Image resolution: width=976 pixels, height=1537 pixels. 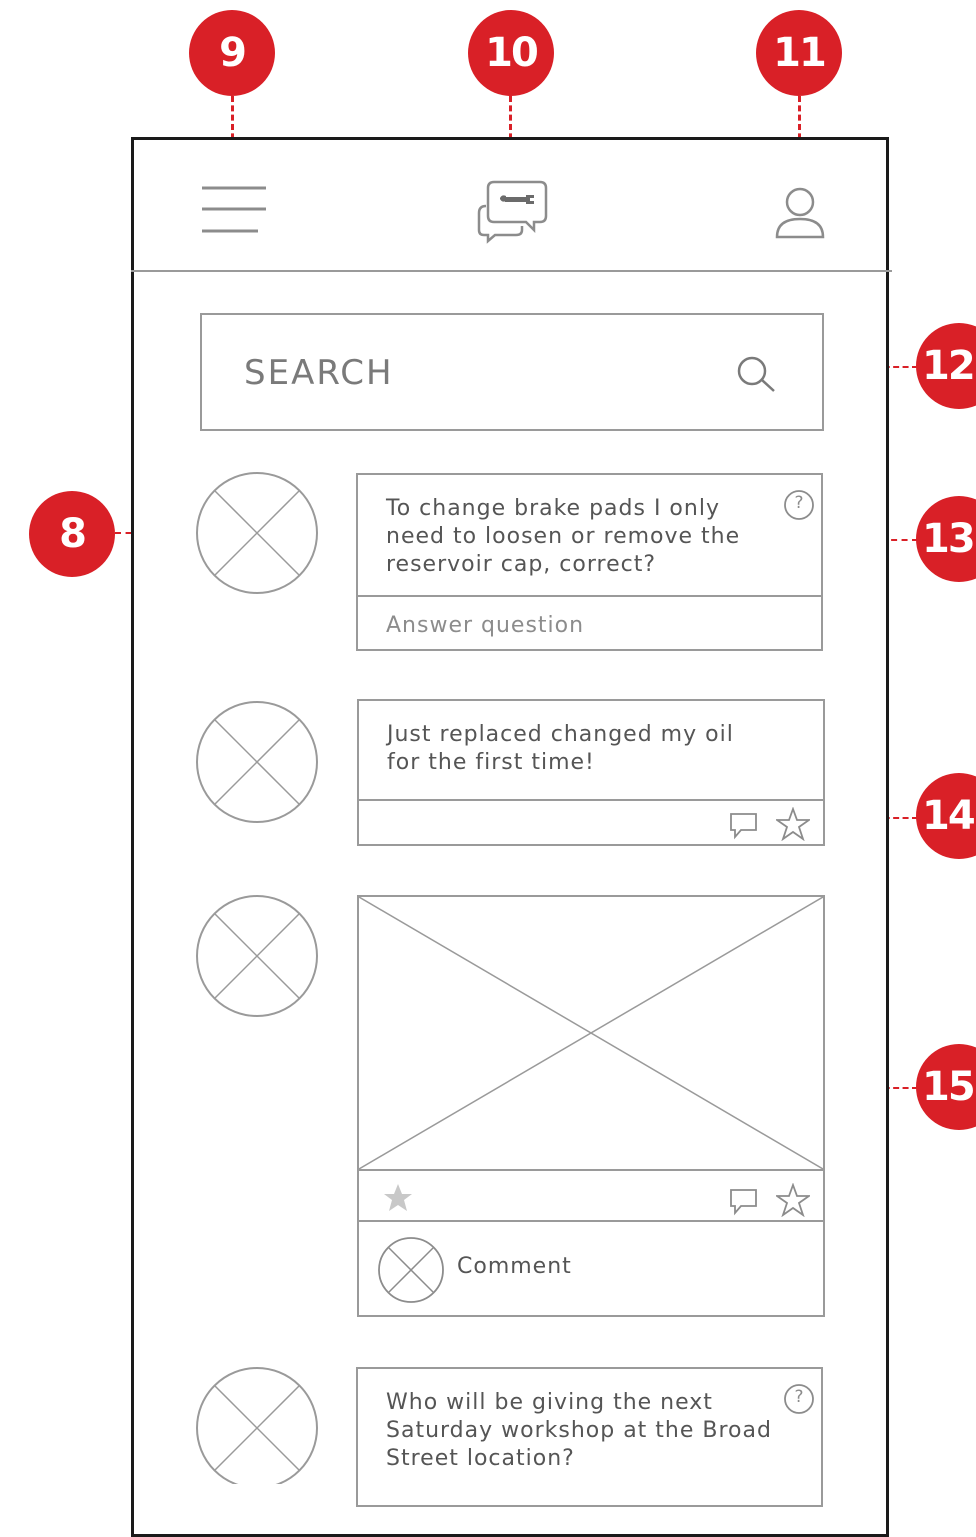 I want to click on callout-number: 10, so click(x=512, y=53).